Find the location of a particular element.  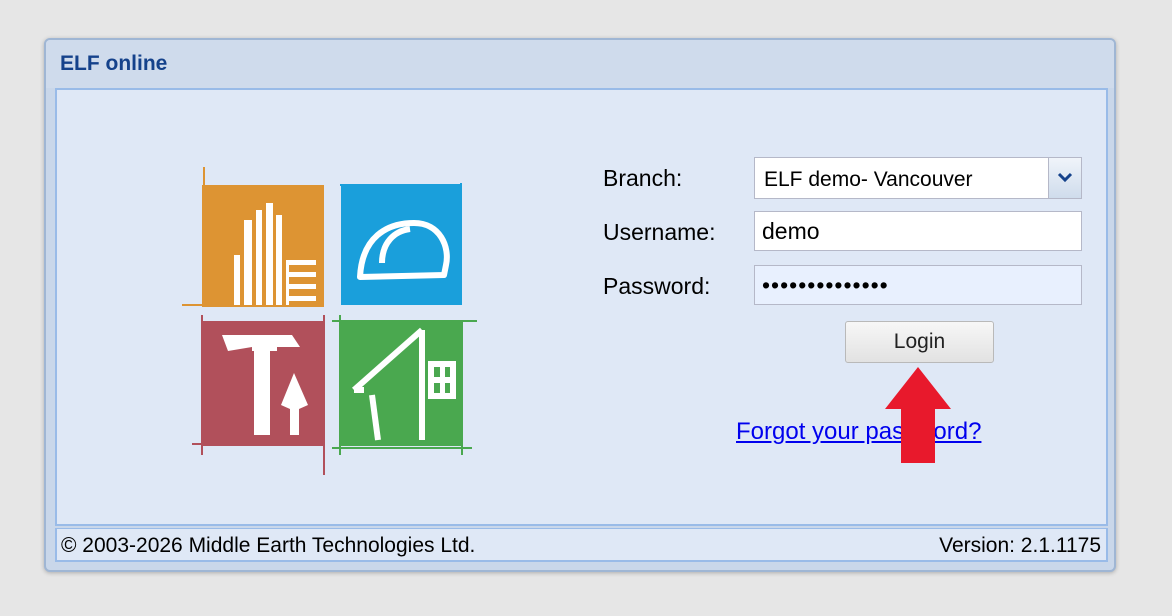

chevron-down-icon is located at coordinates (1065, 177).